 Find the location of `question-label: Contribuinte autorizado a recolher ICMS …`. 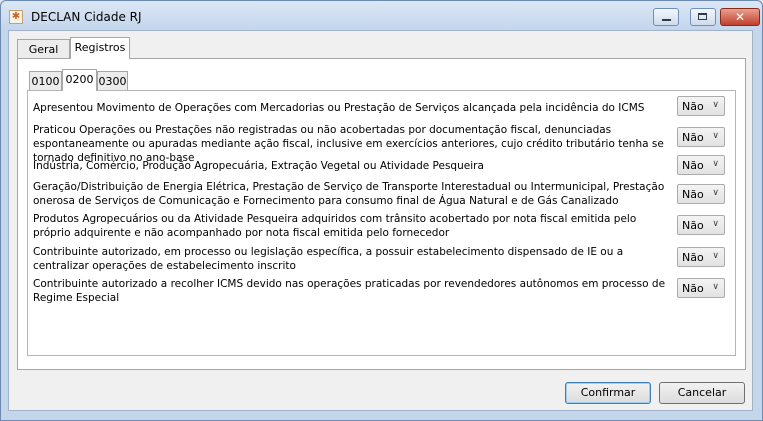

question-label: Contribuinte autorizado a recolher ICMS … is located at coordinates (349, 291).